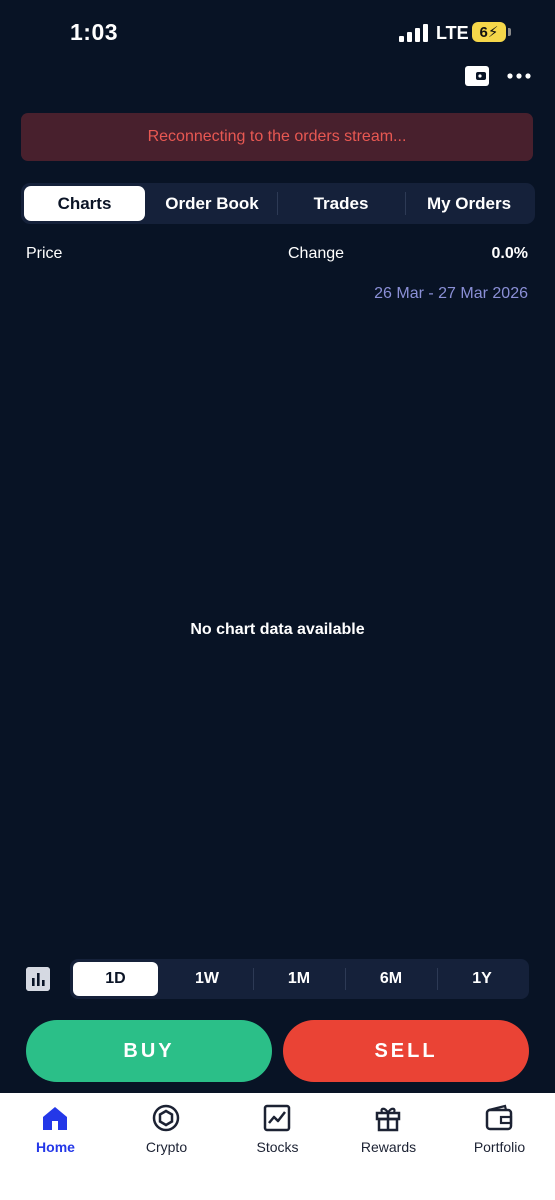  What do you see at coordinates (149, 1051) in the screenshot?
I see `buy-button: BUY` at bounding box center [149, 1051].